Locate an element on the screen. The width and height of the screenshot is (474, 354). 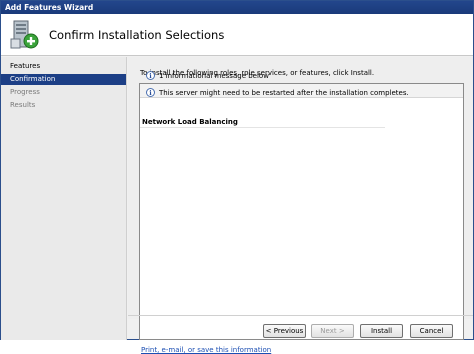
feature-name: Network Load Balancing is located at coordinates (190, 122).